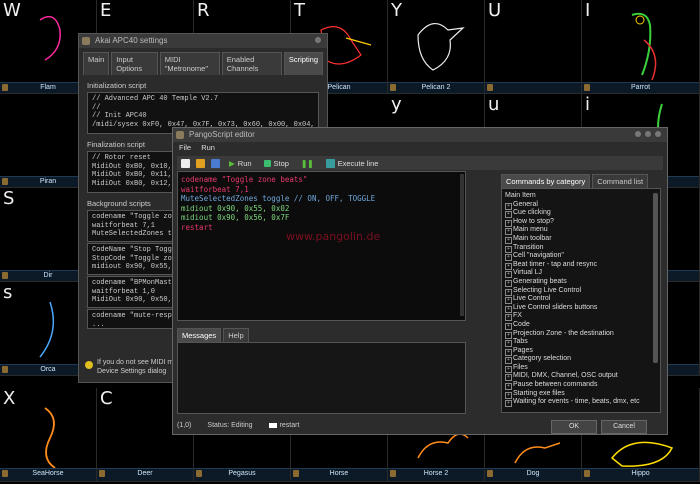  Describe the element at coordinates (581, 196) in the screenshot. I see `command-category-item: Main Item` at that location.